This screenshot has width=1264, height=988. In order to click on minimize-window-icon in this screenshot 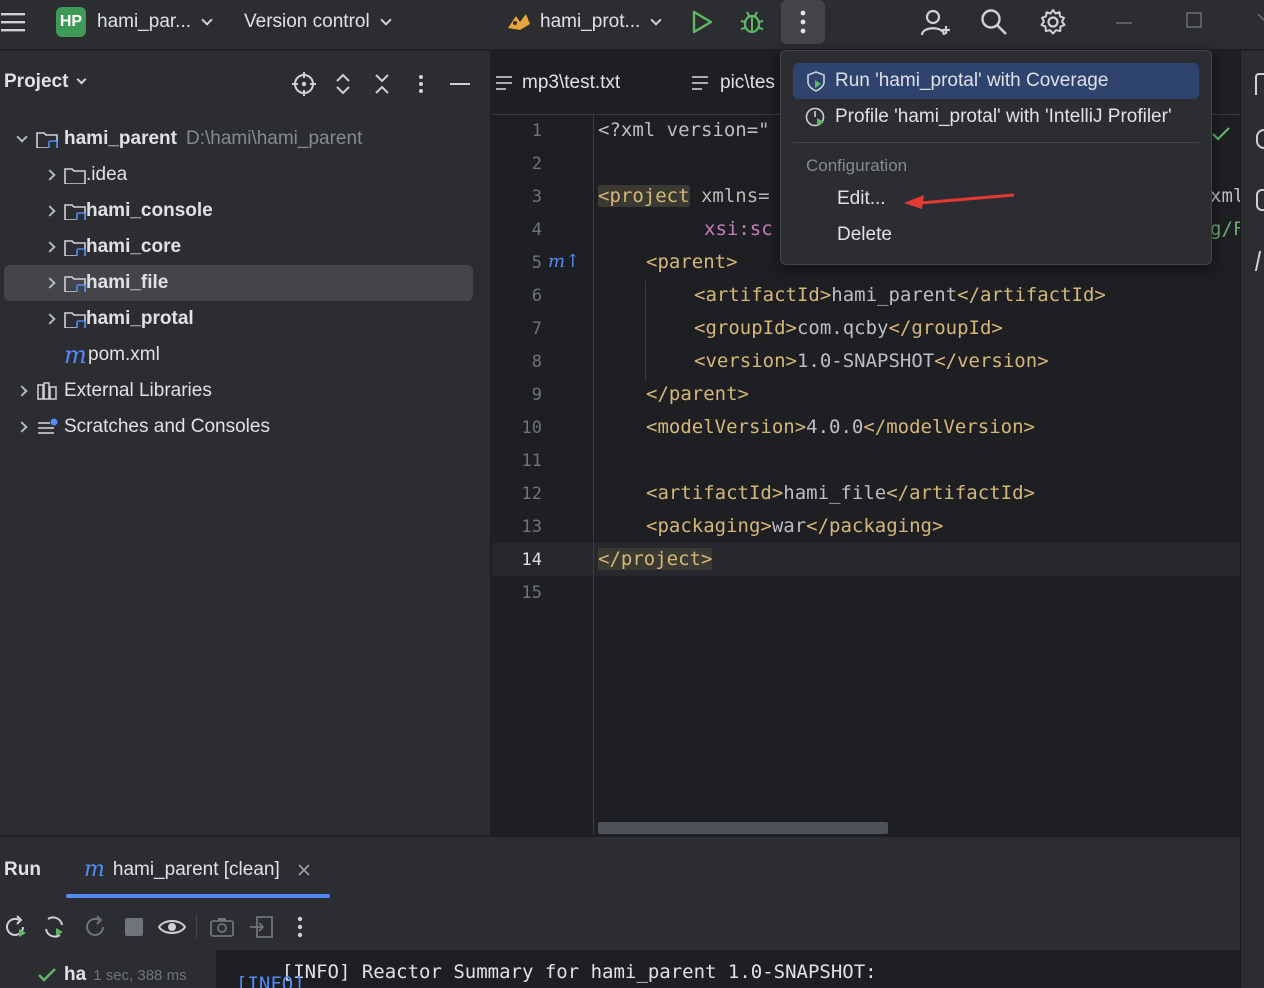, I will do `click(1124, 20)`.